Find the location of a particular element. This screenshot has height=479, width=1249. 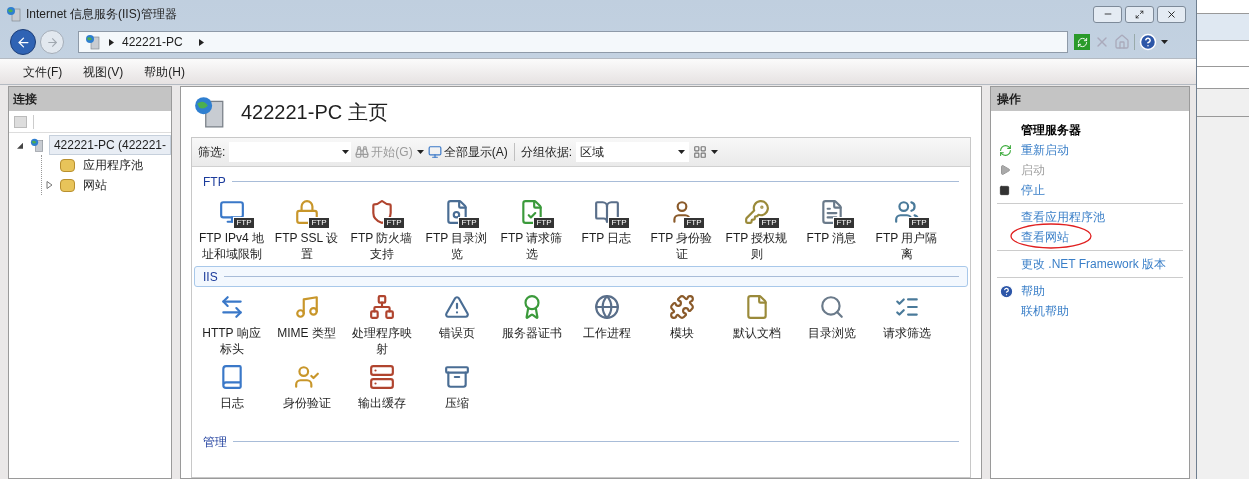

music-note-icon is located at coordinates (306, 307).